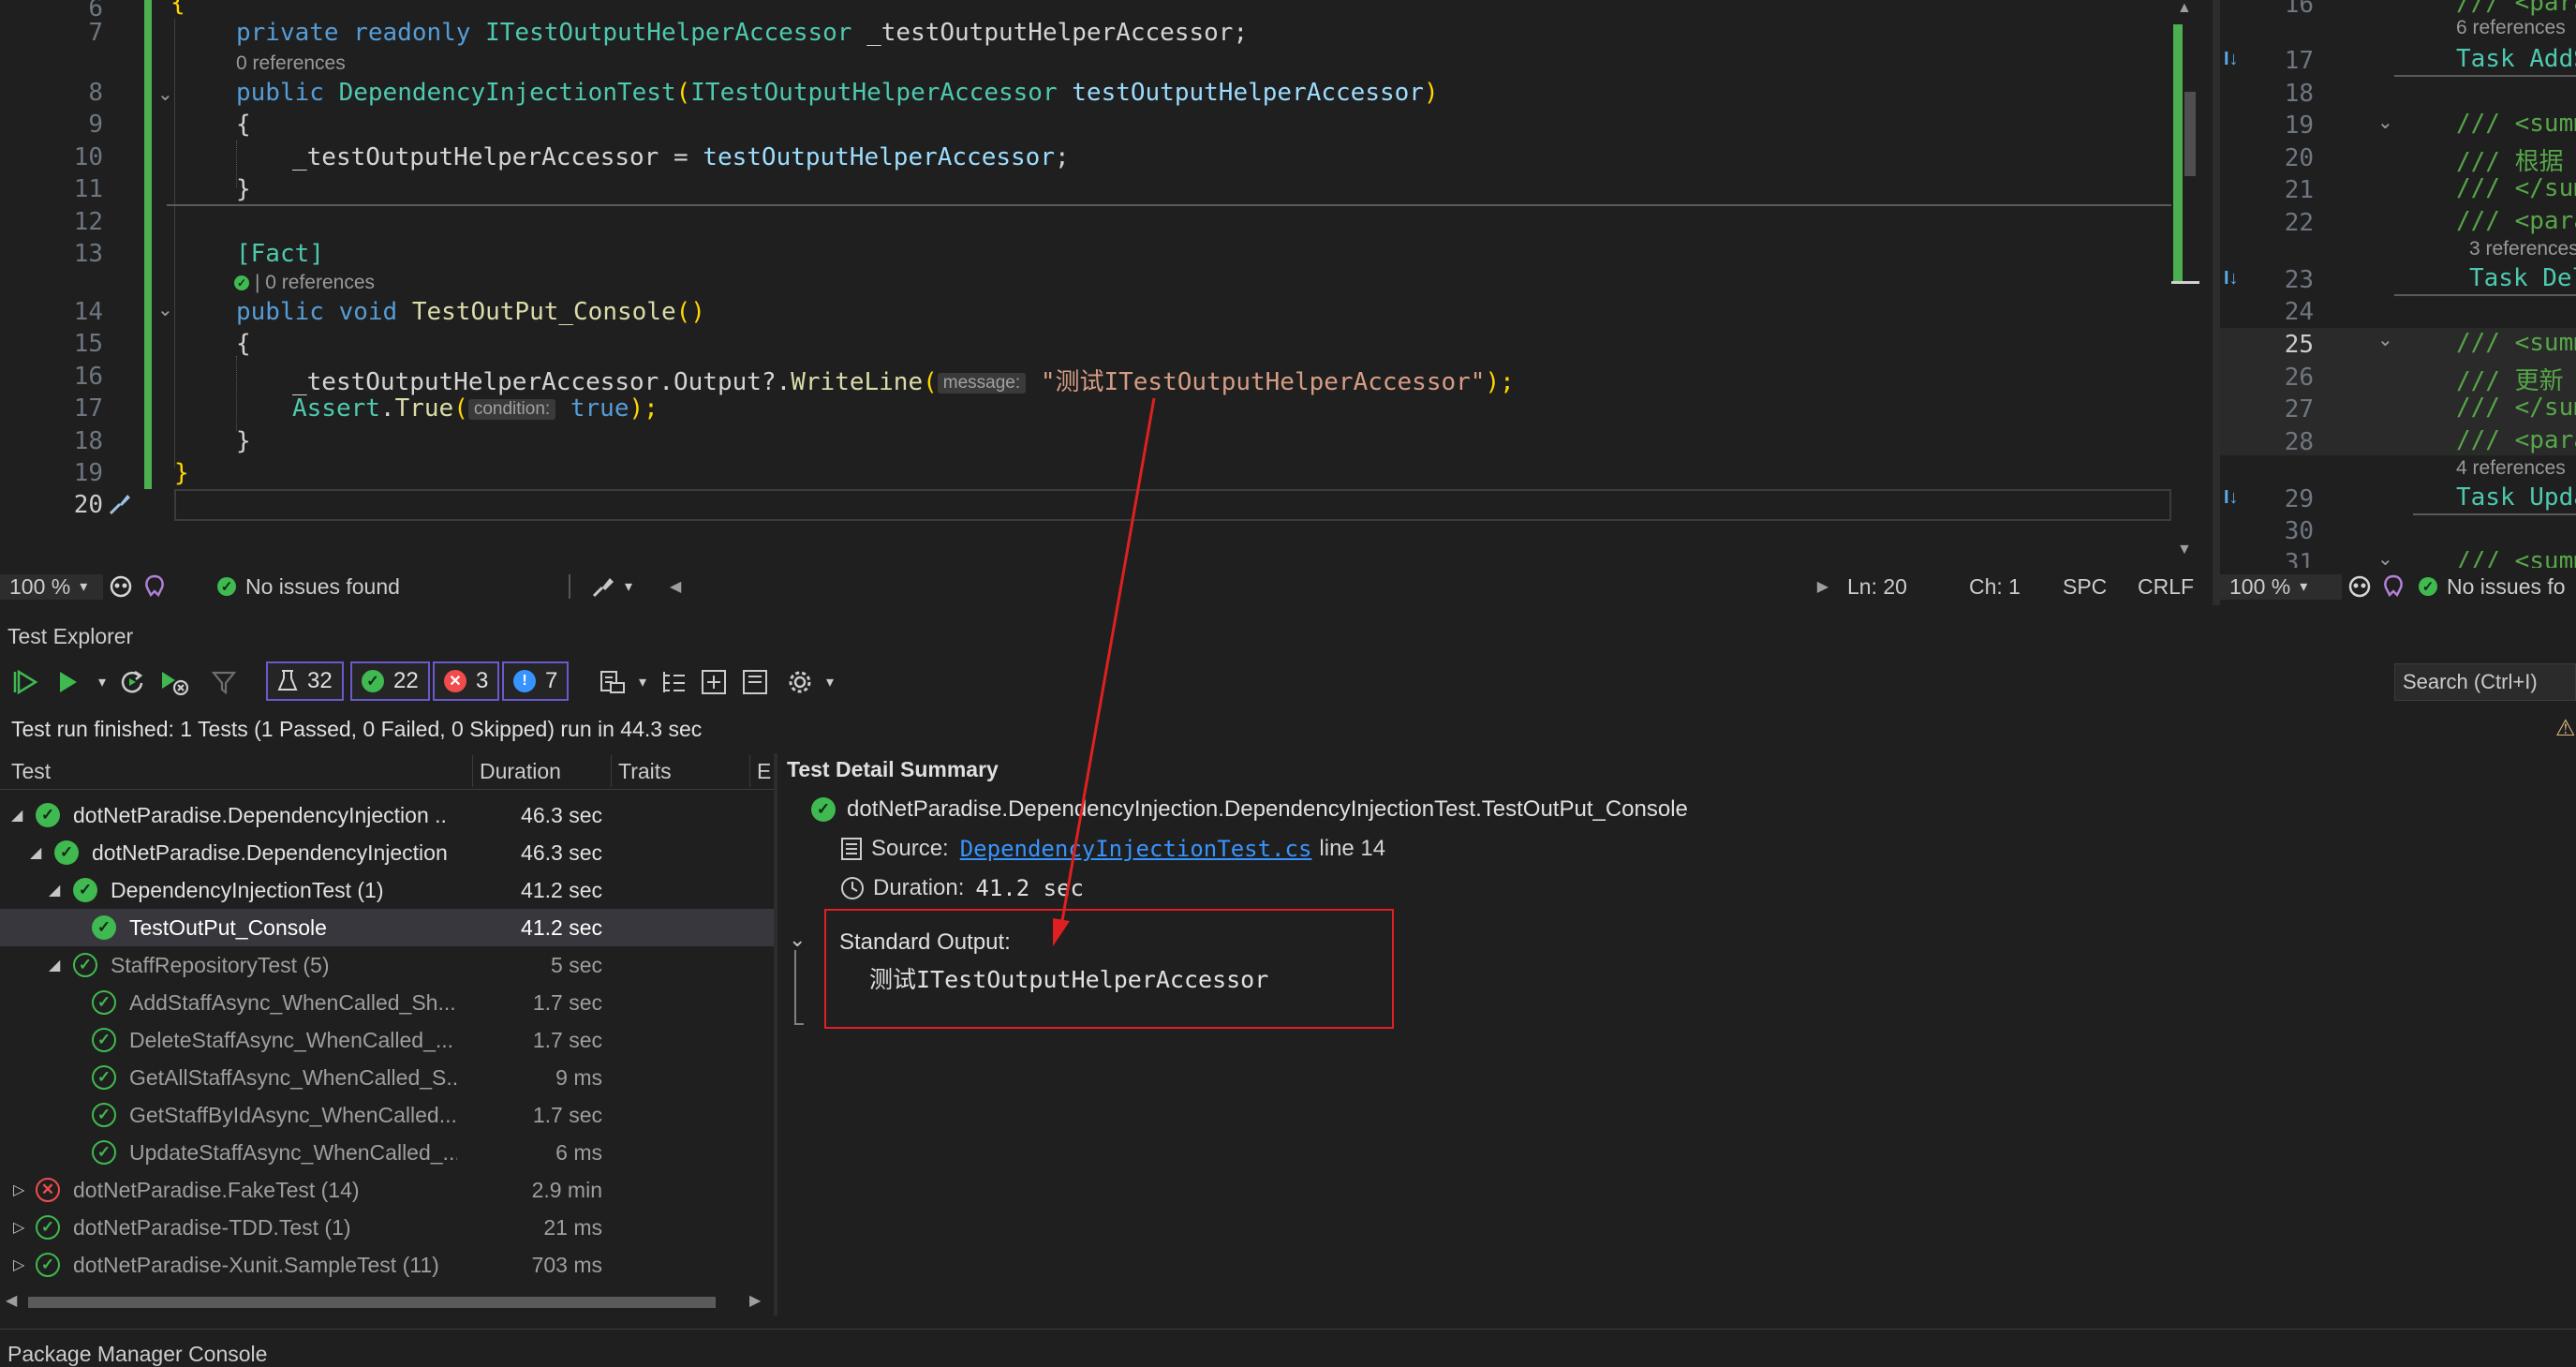  Describe the element at coordinates (1288, 1348) in the screenshot. I see `bottom-tab-bar` at that location.